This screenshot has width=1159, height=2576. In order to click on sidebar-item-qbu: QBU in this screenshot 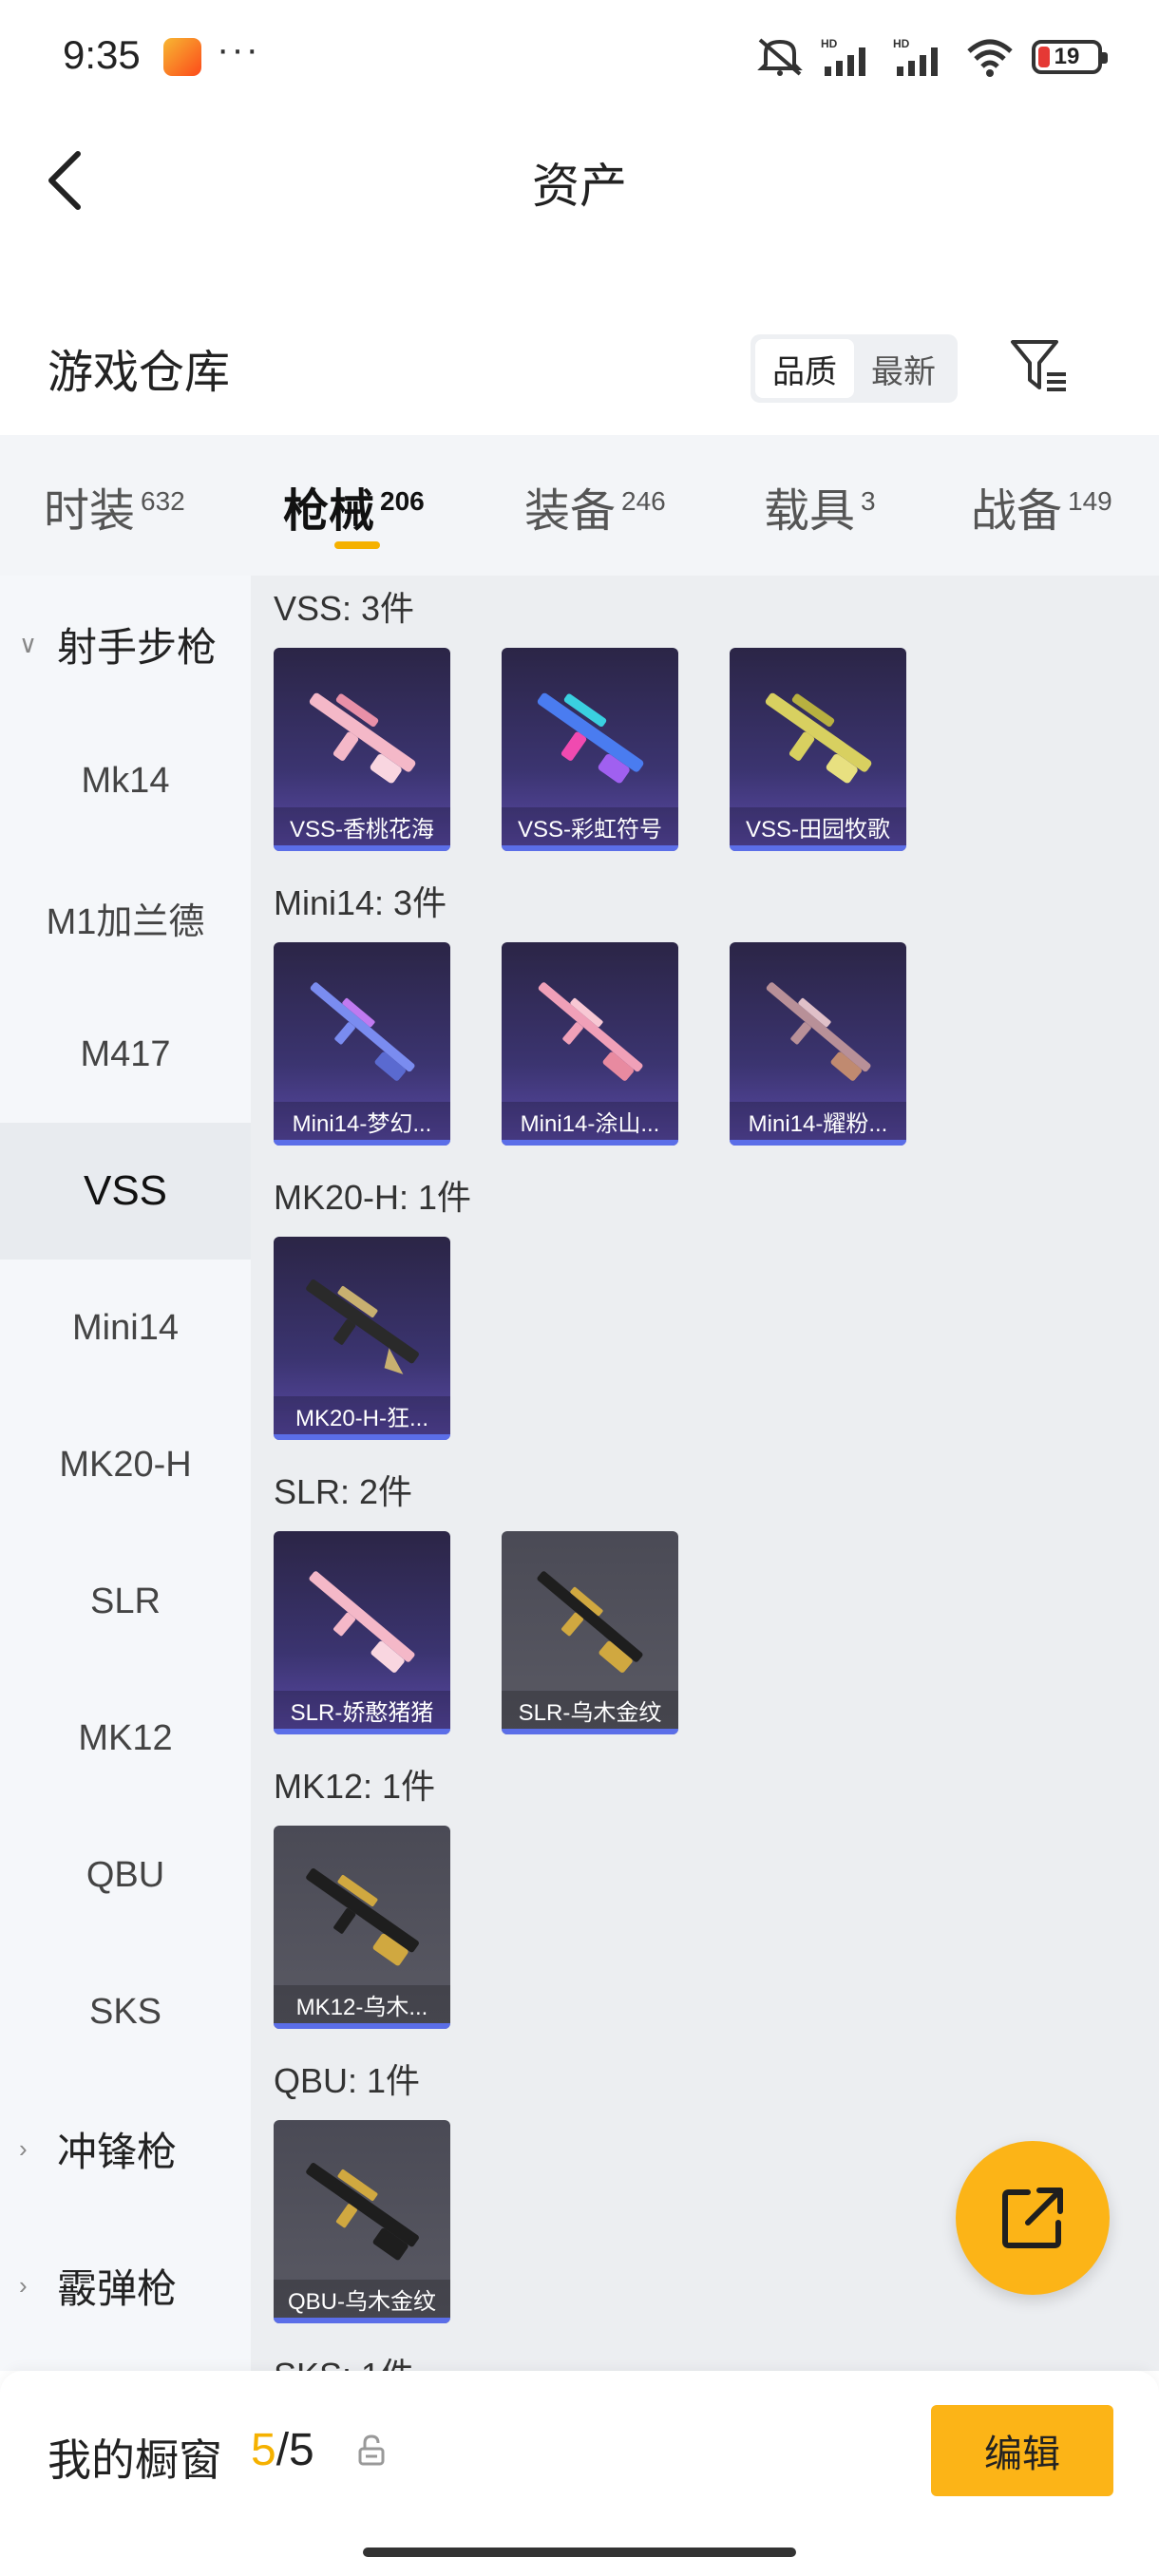, I will do `click(125, 1875)`.